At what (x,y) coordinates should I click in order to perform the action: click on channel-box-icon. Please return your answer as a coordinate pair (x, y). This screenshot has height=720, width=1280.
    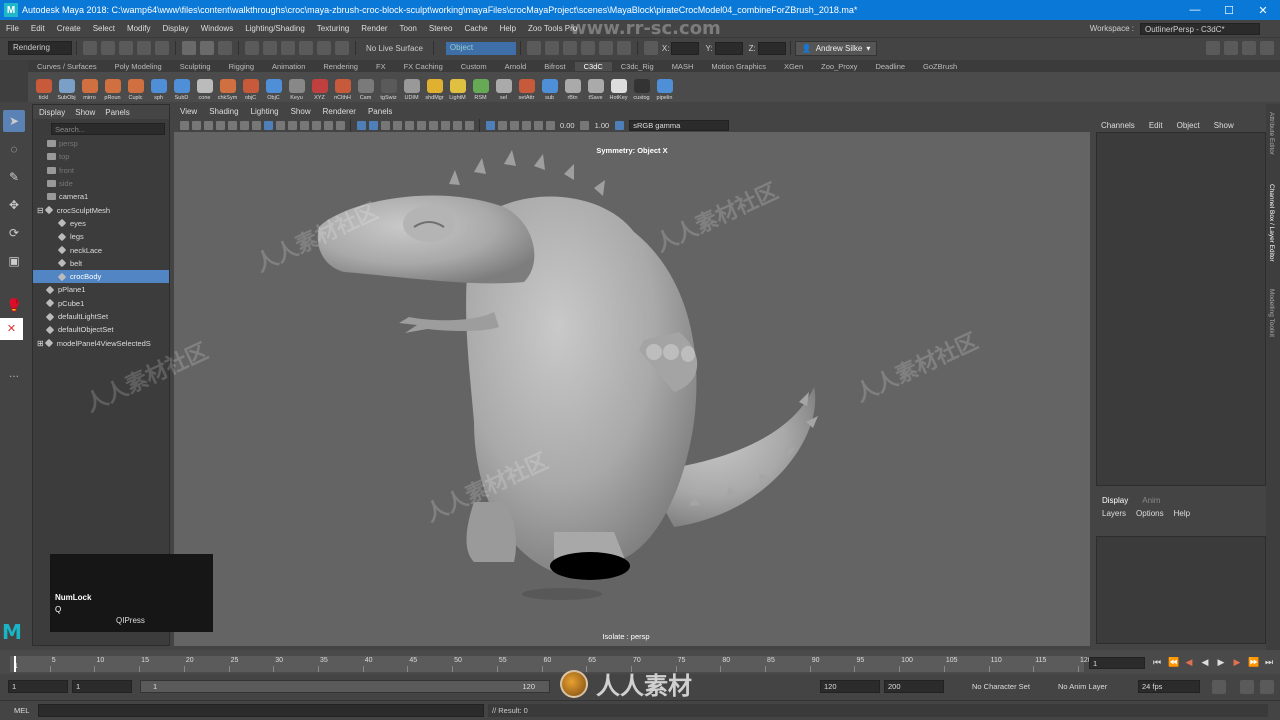
    Looking at the image, I should click on (1267, 48).